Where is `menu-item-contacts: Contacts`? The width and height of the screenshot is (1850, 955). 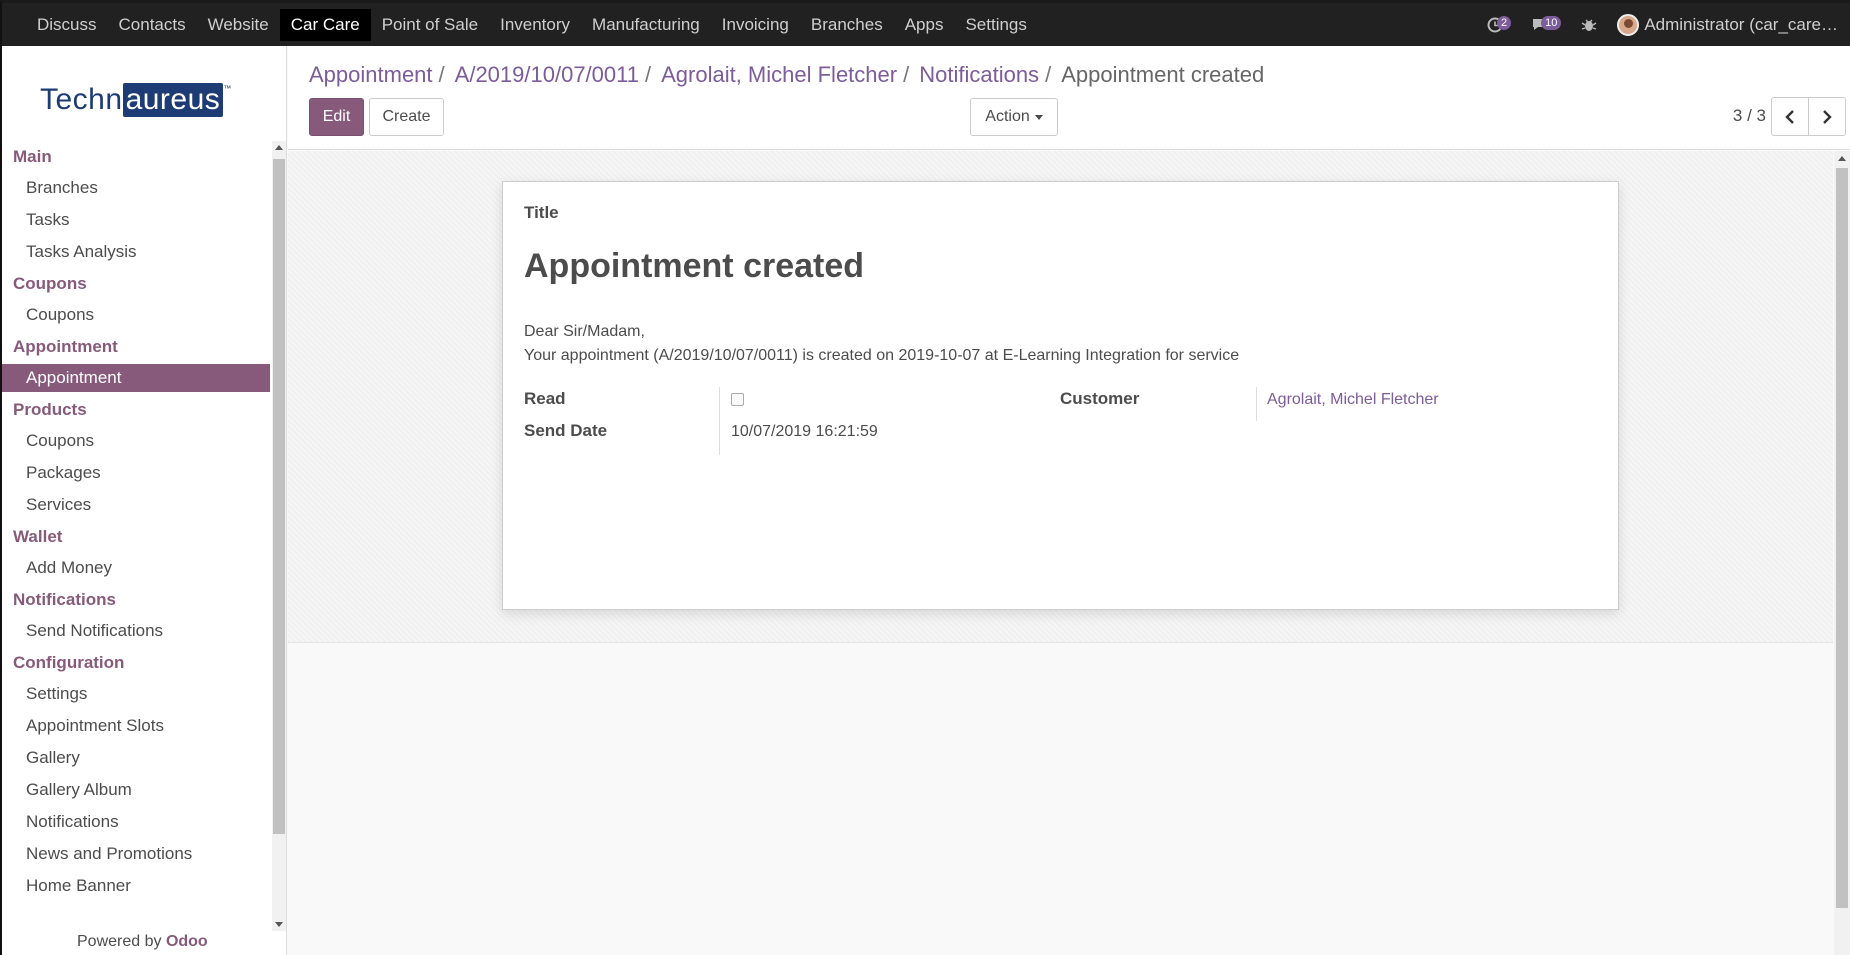 menu-item-contacts: Contacts is located at coordinates (152, 25).